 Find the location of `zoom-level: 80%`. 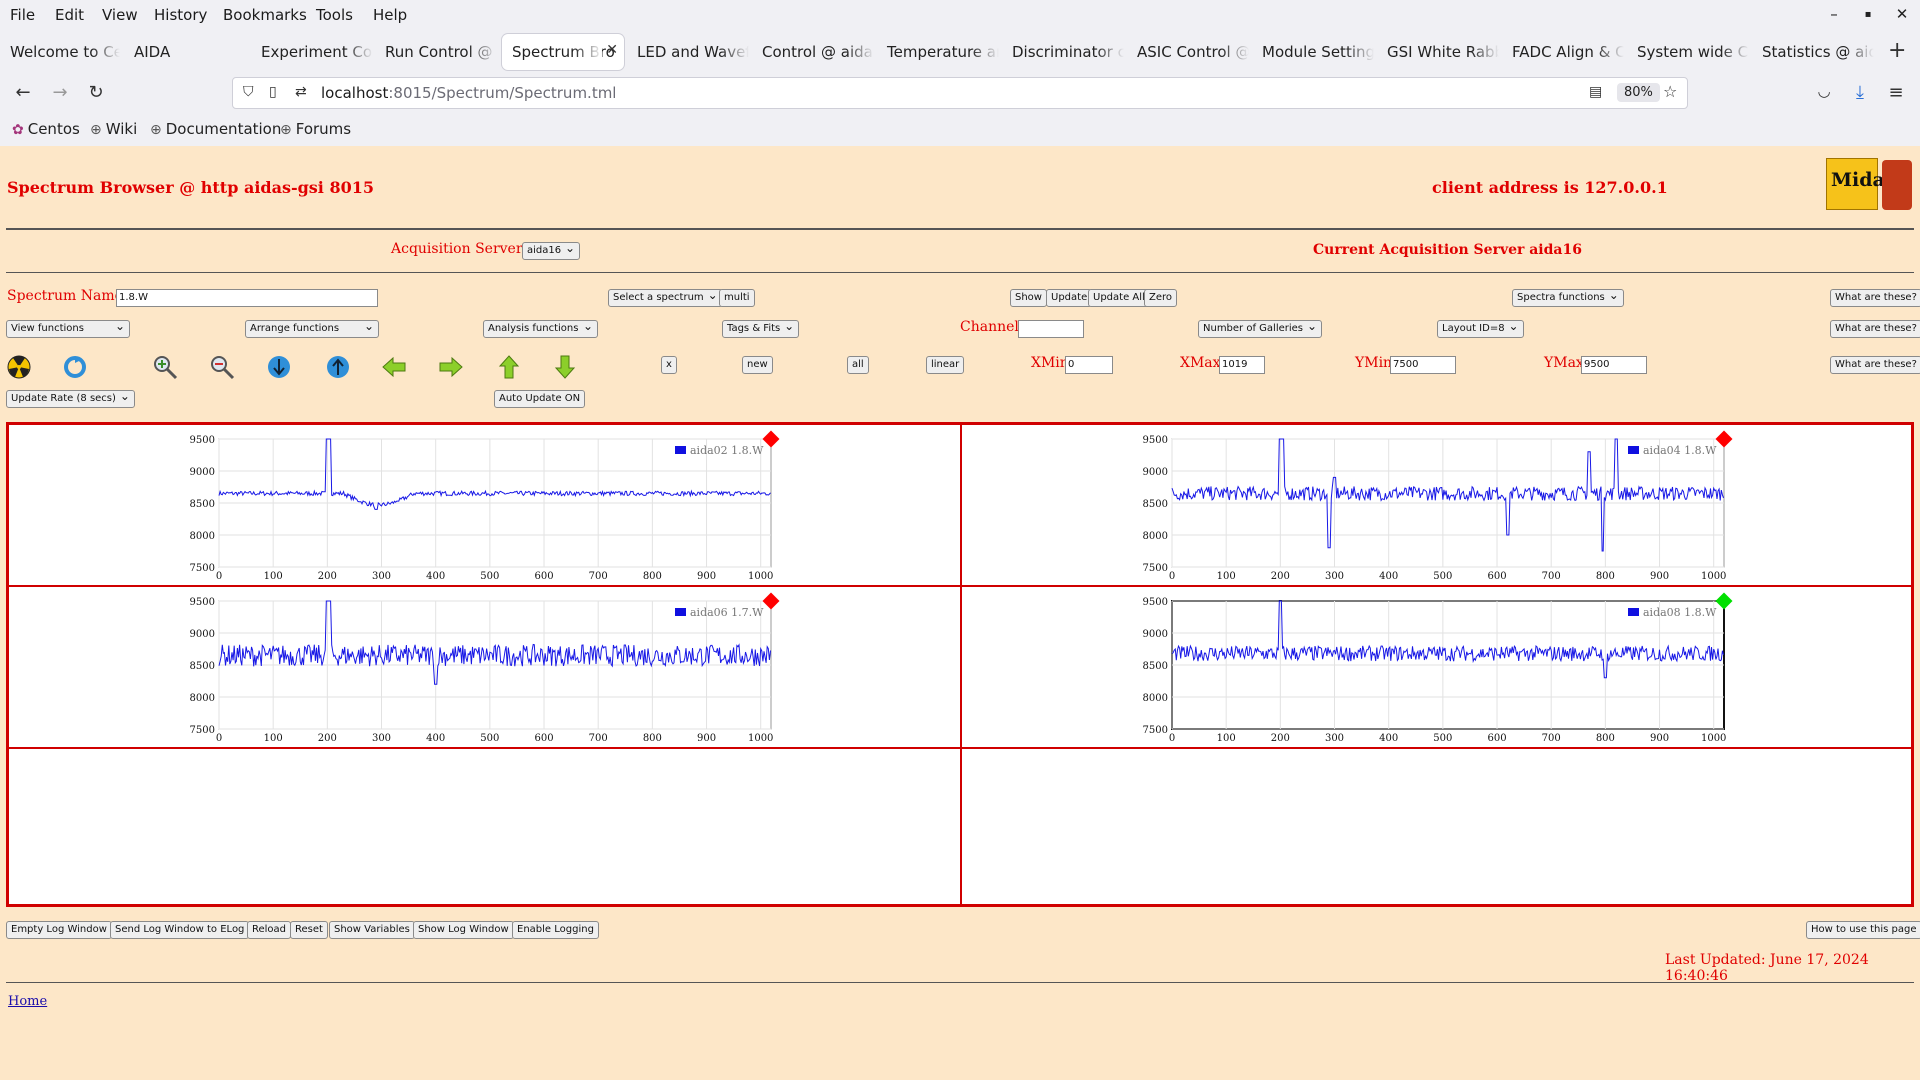

zoom-level: 80% is located at coordinates (1638, 92).